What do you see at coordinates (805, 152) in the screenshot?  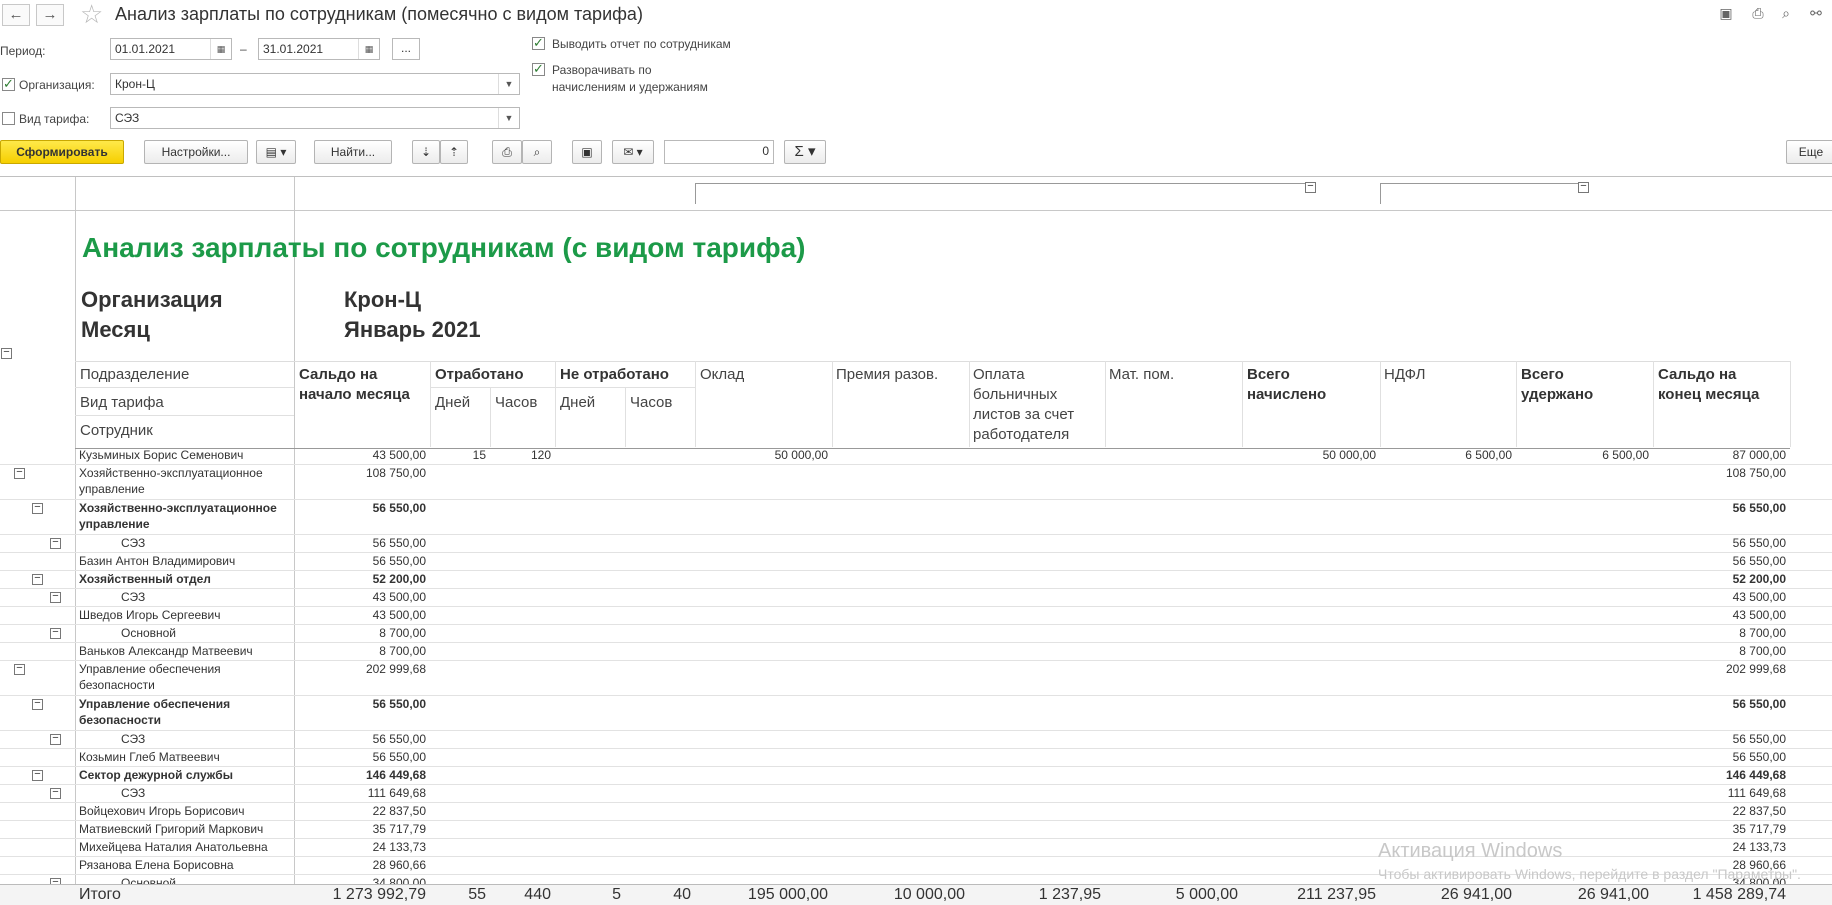 I see `sum-button: Σ ▾` at bounding box center [805, 152].